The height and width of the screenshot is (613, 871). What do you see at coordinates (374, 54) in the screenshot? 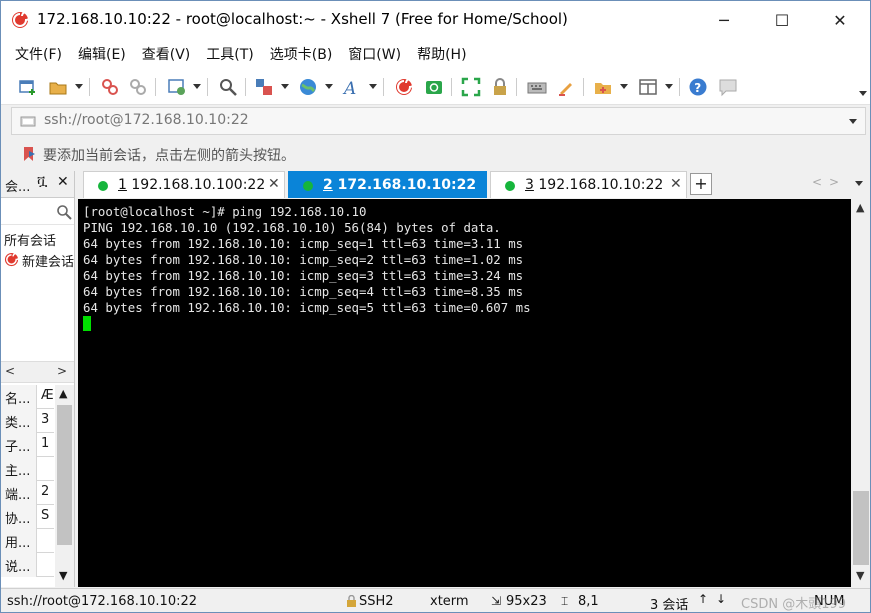
I see `menu-window: 窗口(W)` at bounding box center [374, 54].